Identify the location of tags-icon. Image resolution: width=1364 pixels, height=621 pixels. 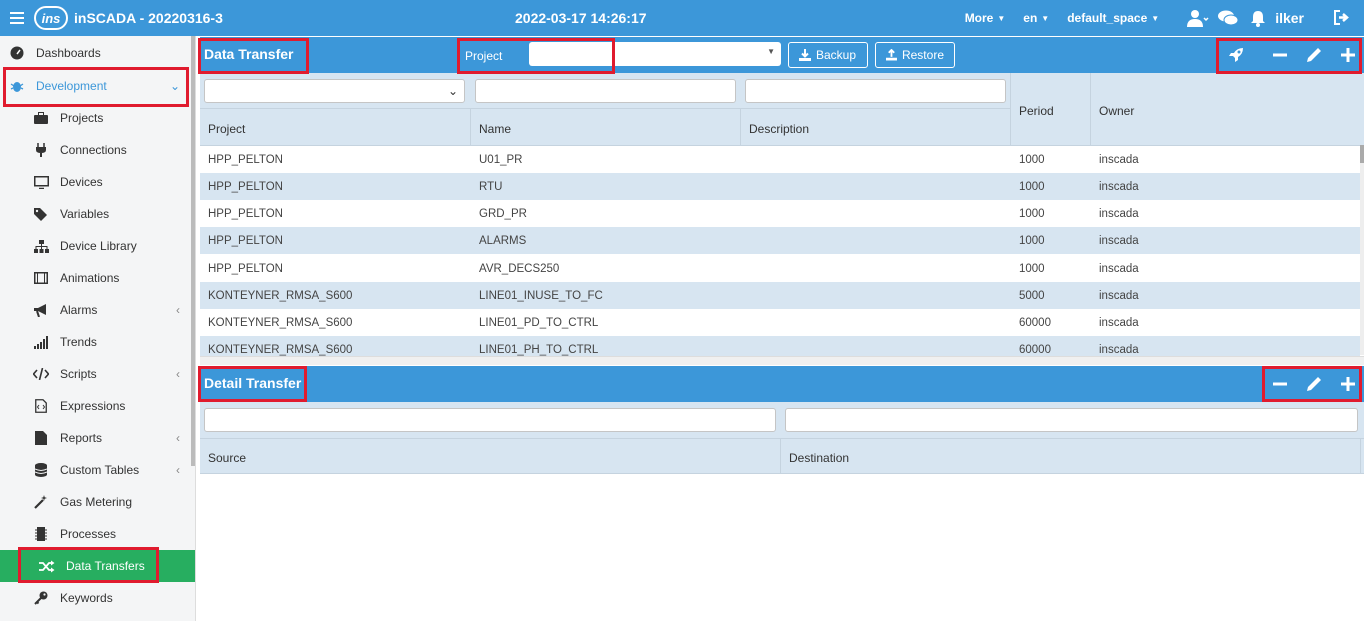
(41, 214).